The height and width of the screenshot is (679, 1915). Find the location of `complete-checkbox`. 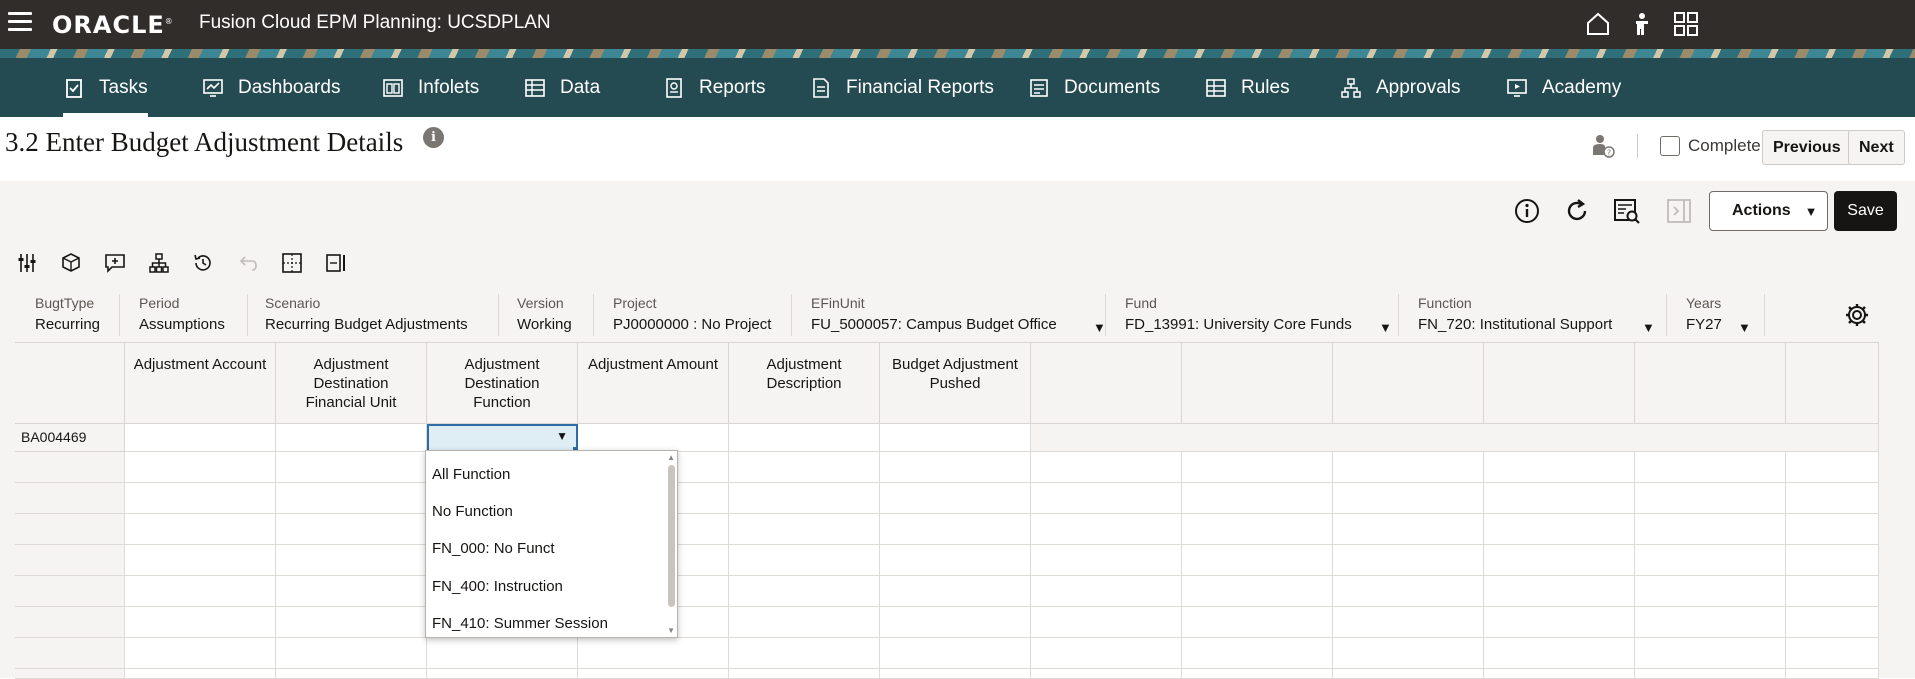

complete-checkbox is located at coordinates (1670, 146).